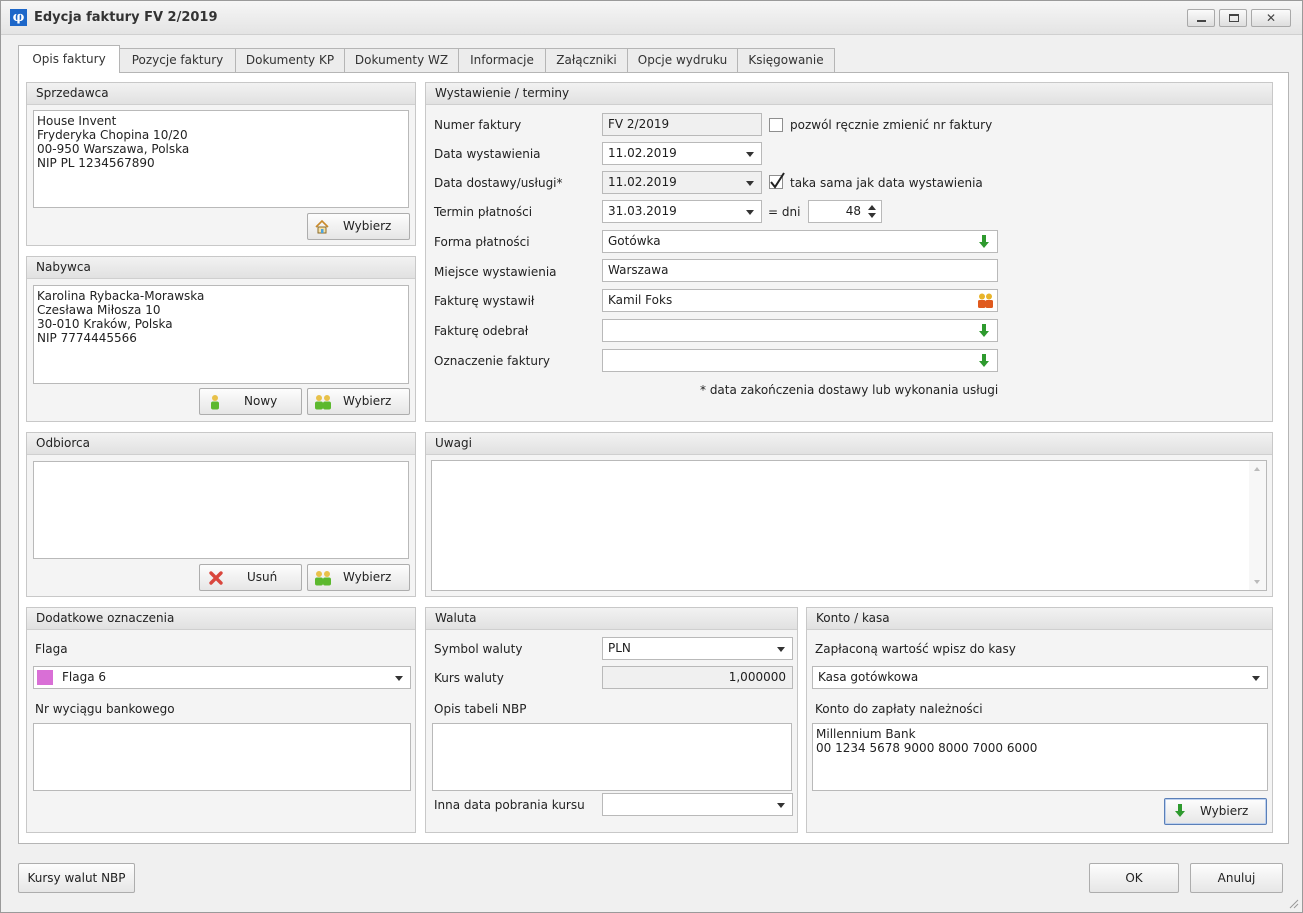 Image resolution: width=1303 pixels, height=913 pixels. Describe the element at coordinates (651, 18) in the screenshot. I see `title-bar: φ Edycja faktury FV 2/2019 ✕` at that location.